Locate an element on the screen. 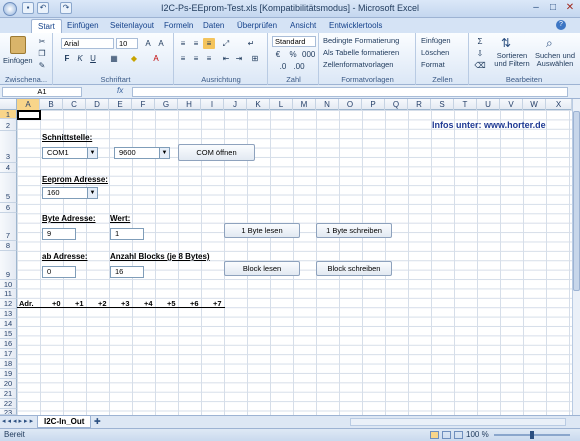  column-header: F is located at coordinates (143, 104).